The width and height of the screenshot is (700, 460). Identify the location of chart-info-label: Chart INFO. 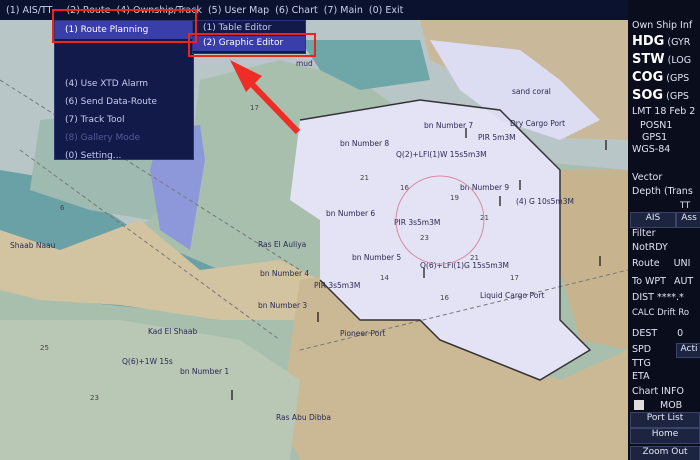
(658, 391).